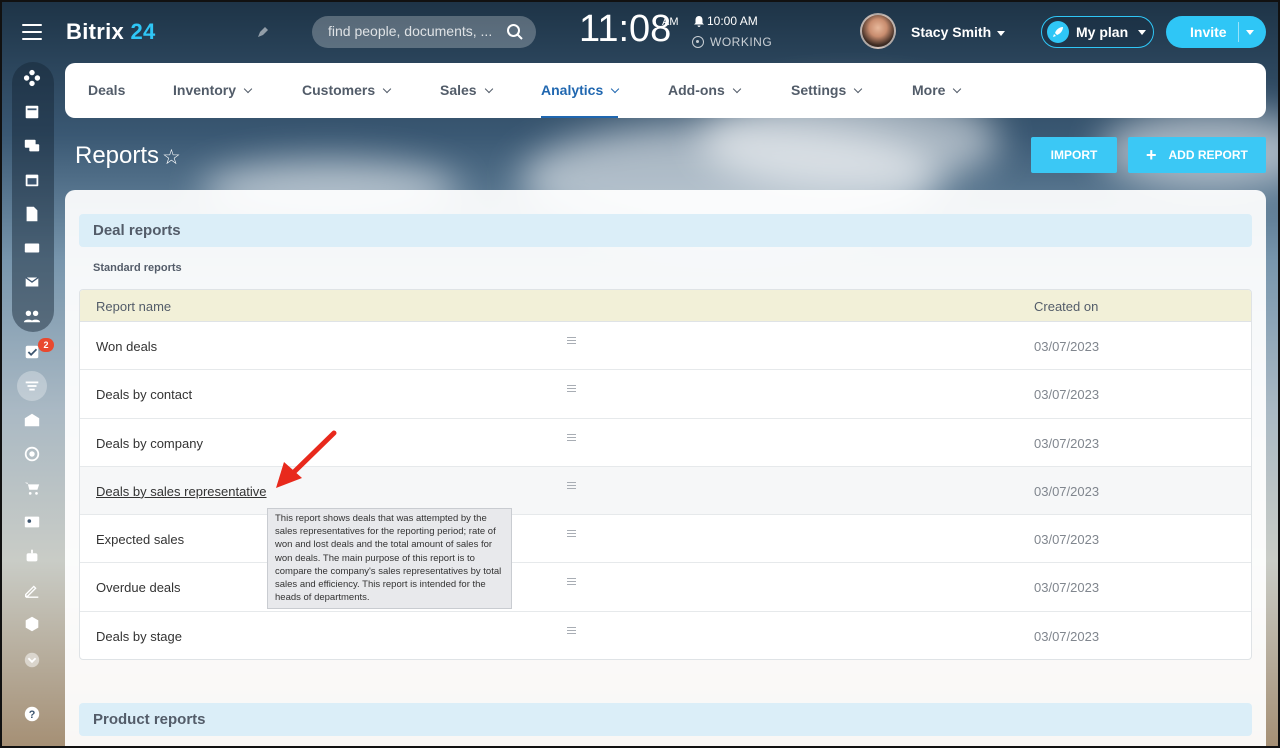 The width and height of the screenshot is (1280, 748). What do you see at coordinates (665, 491) in the screenshot?
I see `table-row: Deals by sales representative 03/07/2023` at bounding box center [665, 491].